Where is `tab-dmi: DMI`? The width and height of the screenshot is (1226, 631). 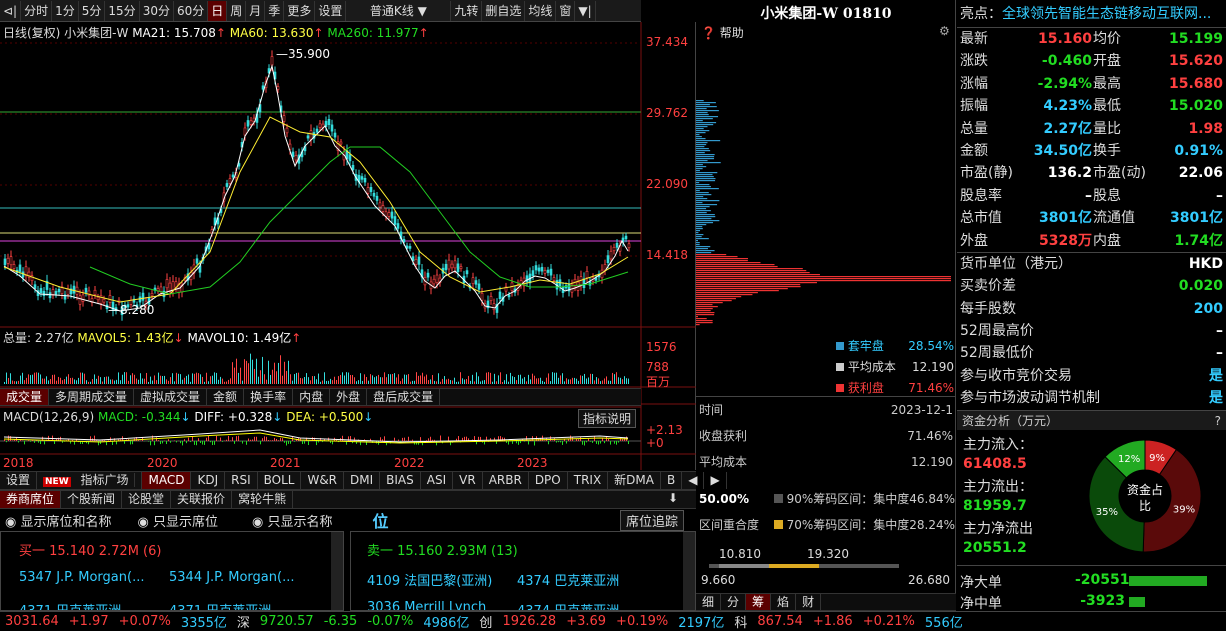
tab-dmi: DMI is located at coordinates (362, 480).